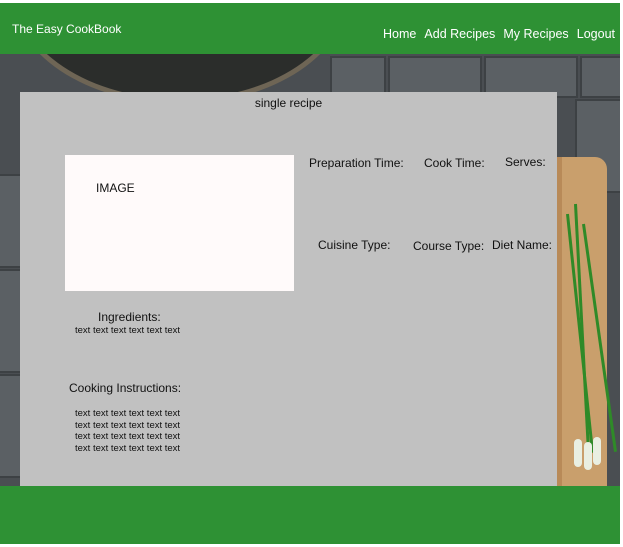  Describe the element at coordinates (128, 330) in the screenshot. I see `ingredients-text: text text text text text text` at that location.